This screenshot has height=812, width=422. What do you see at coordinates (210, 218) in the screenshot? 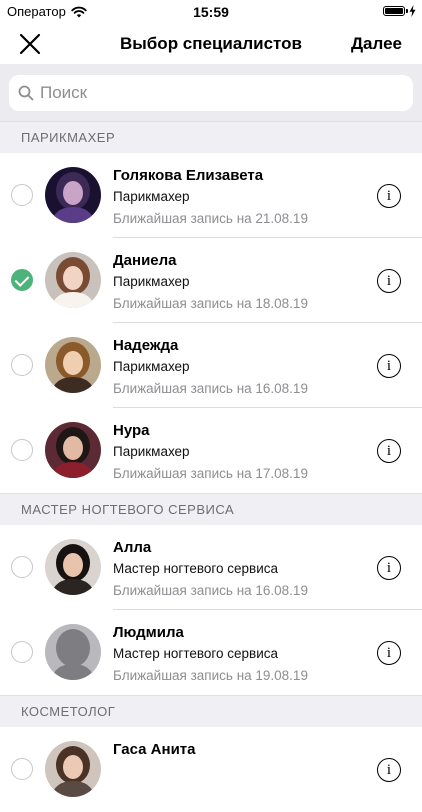
I see `next-appointment: Ближайшая запись на 21.08.19` at bounding box center [210, 218].